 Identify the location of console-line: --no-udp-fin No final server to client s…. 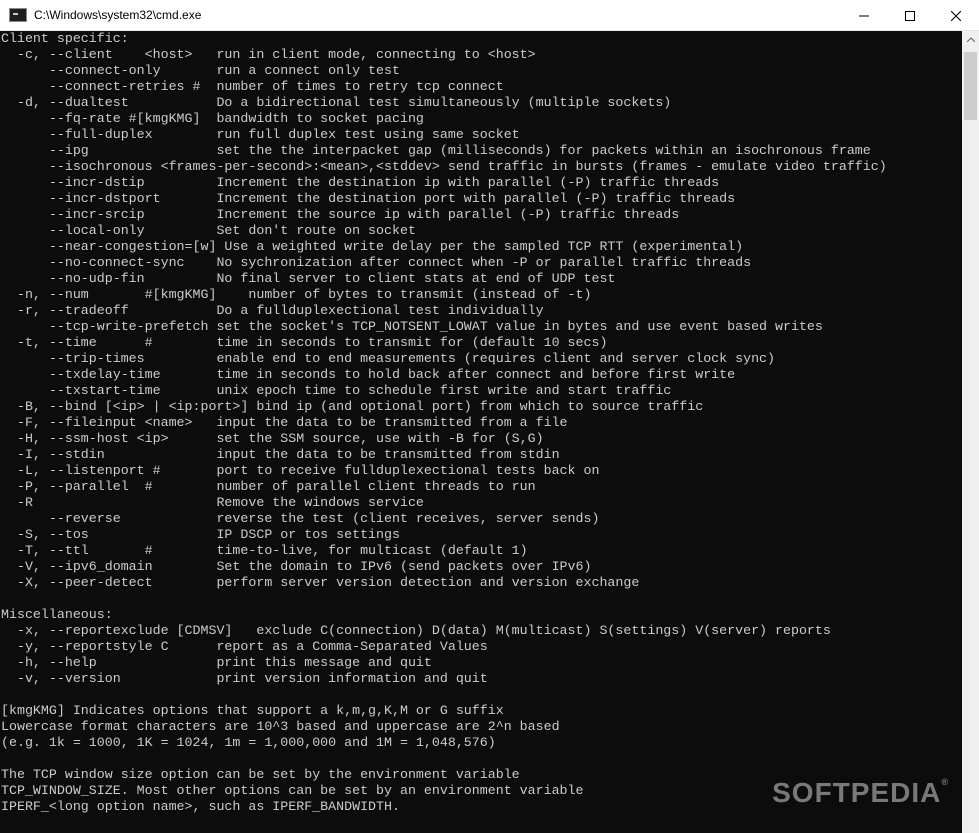
(308, 278).